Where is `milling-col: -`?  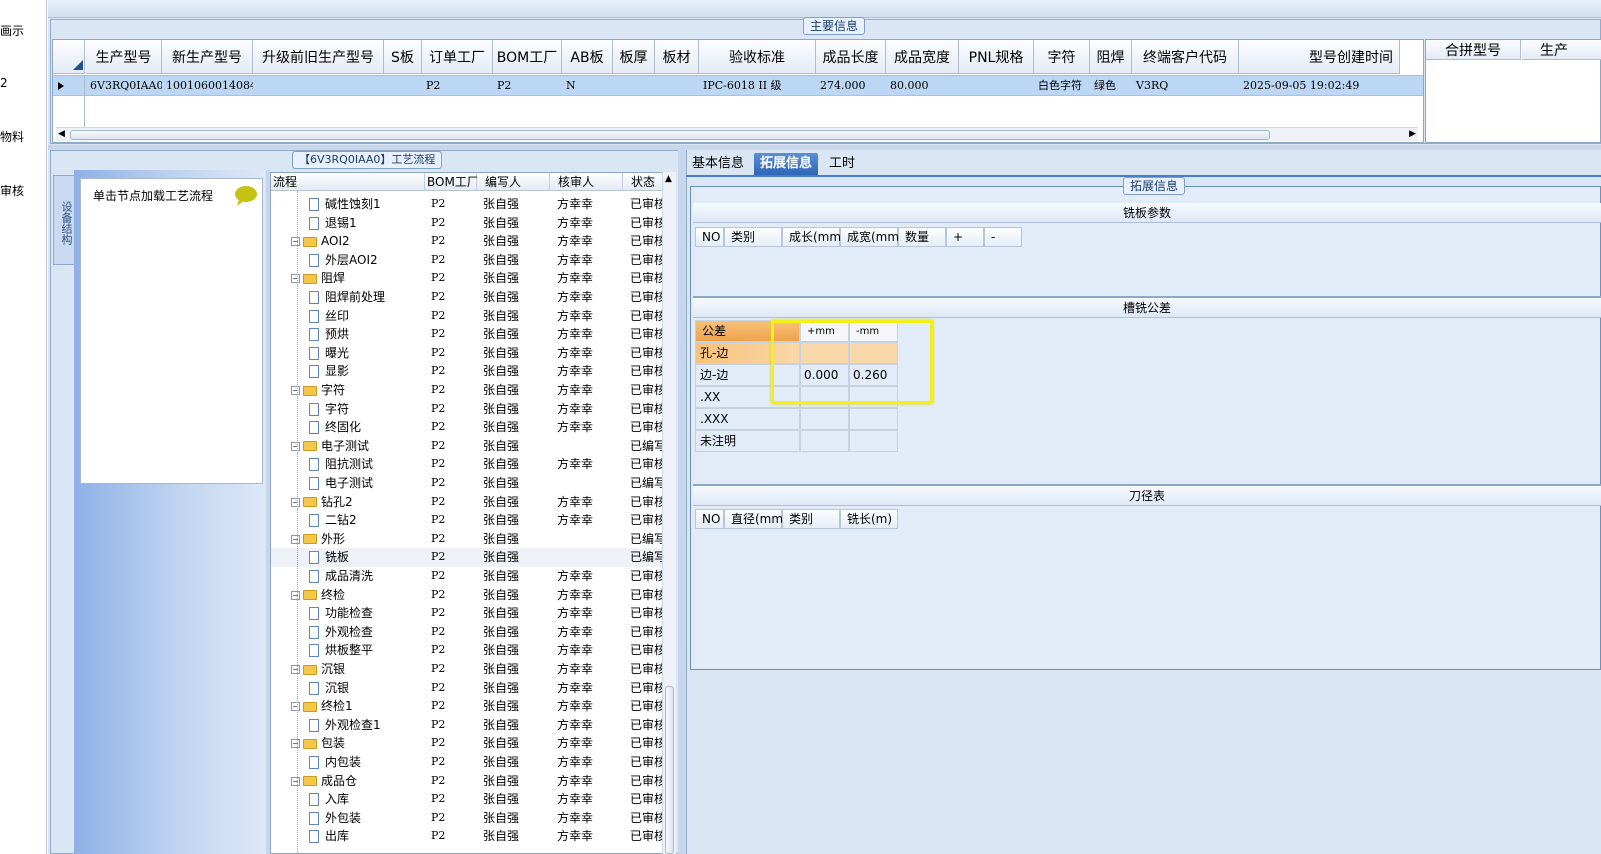
milling-col: - is located at coordinates (1003, 237).